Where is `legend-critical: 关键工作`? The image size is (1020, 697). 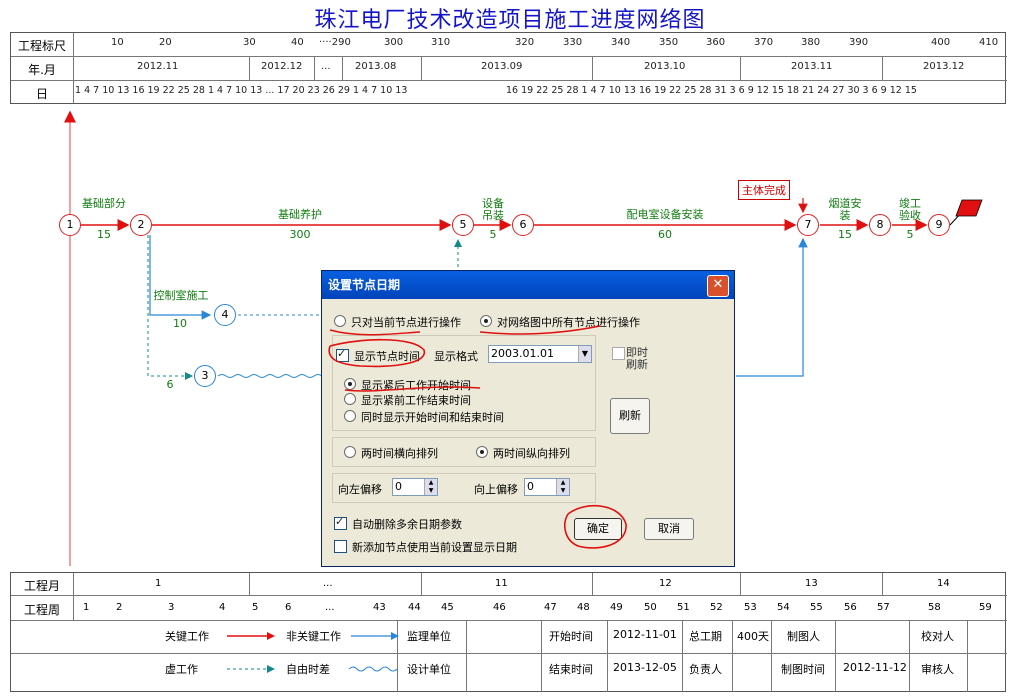
legend-critical: 关键工作 is located at coordinates (187, 636).